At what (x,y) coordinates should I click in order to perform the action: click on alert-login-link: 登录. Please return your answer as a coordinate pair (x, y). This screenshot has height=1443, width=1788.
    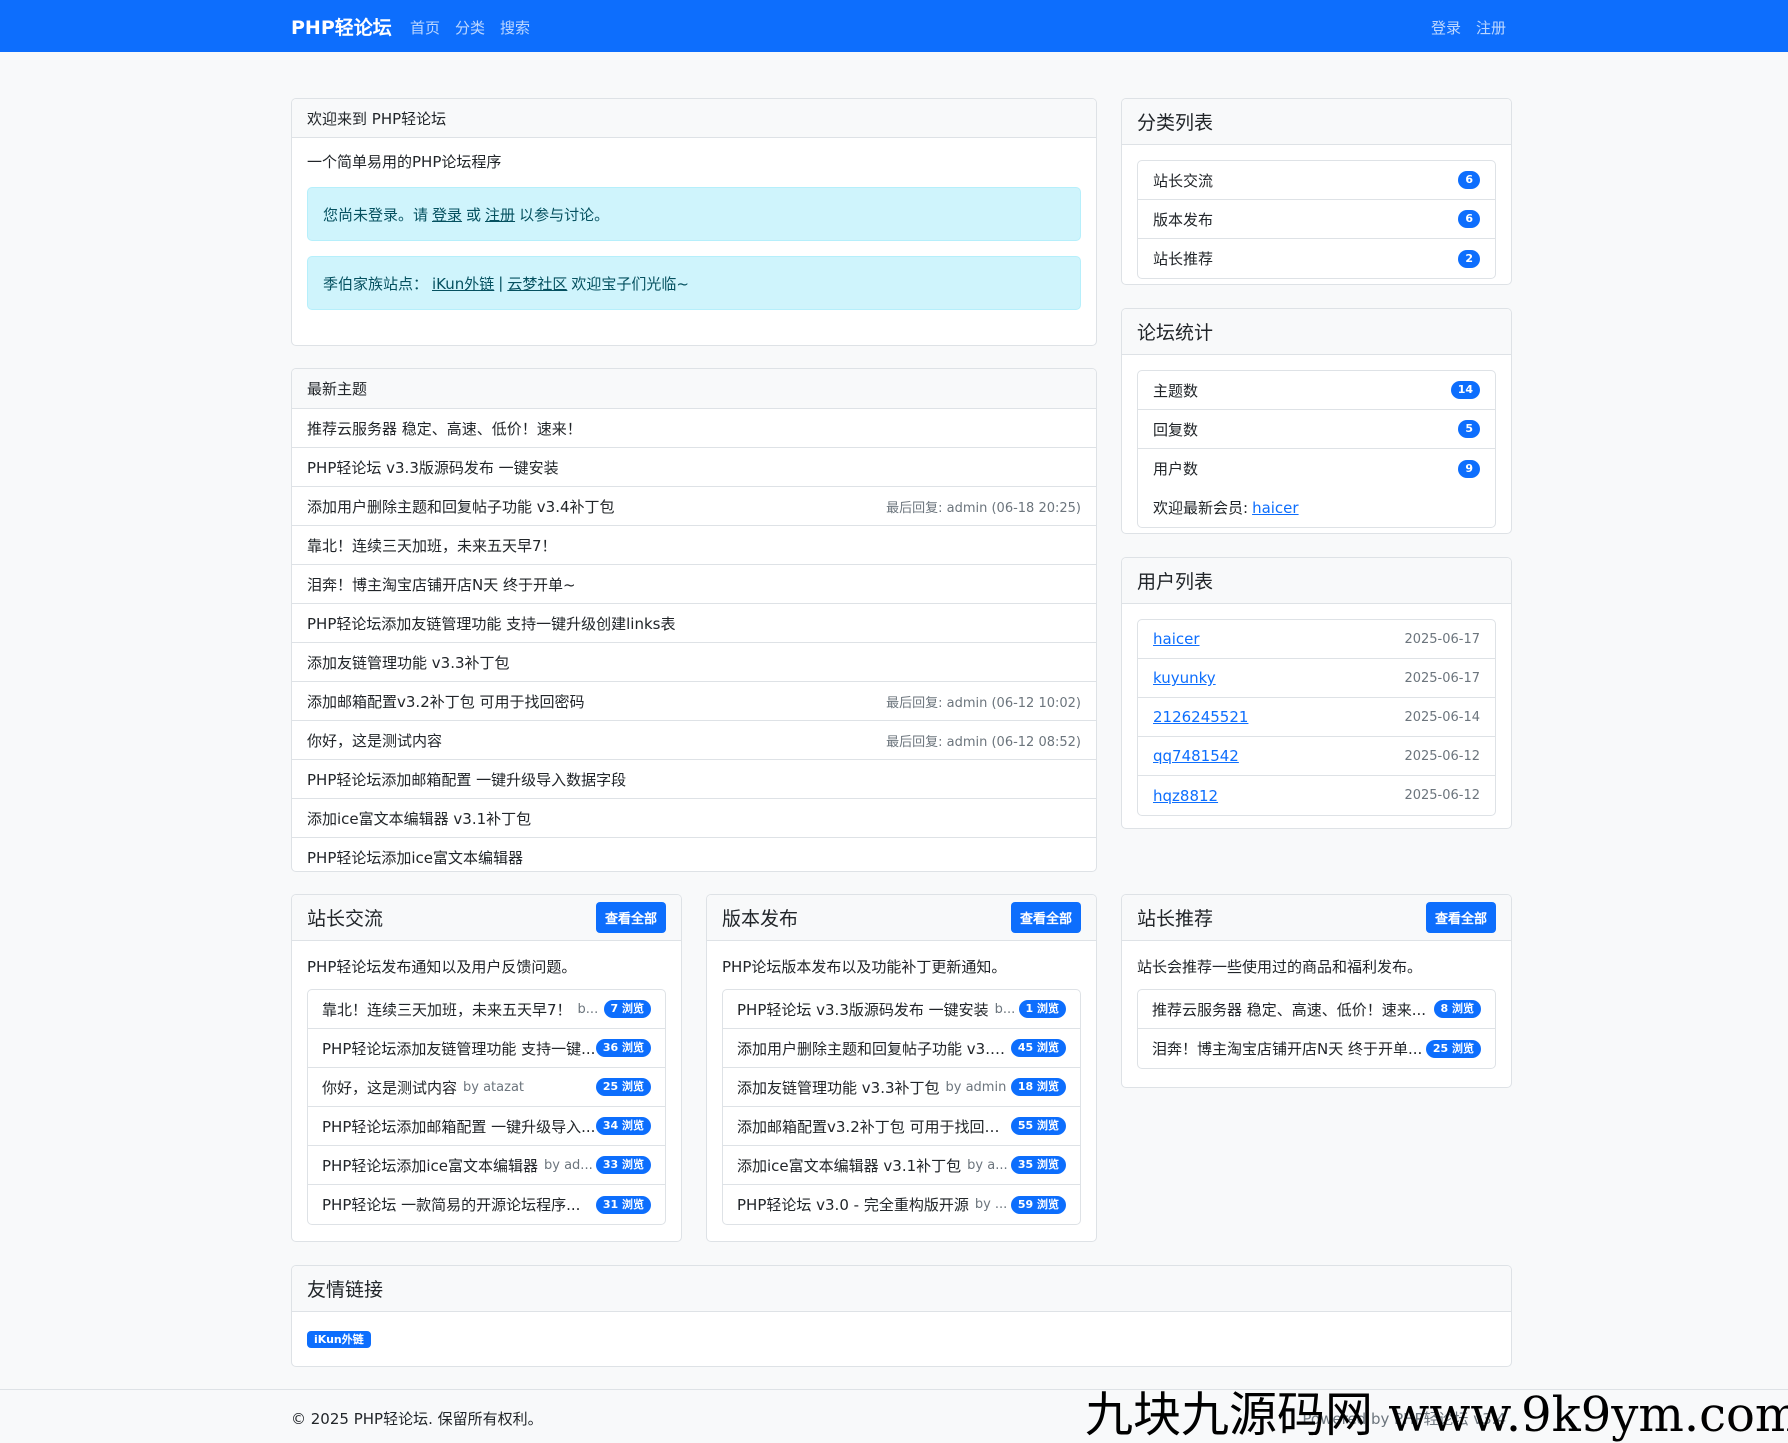
    Looking at the image, I should click on (447, 214).